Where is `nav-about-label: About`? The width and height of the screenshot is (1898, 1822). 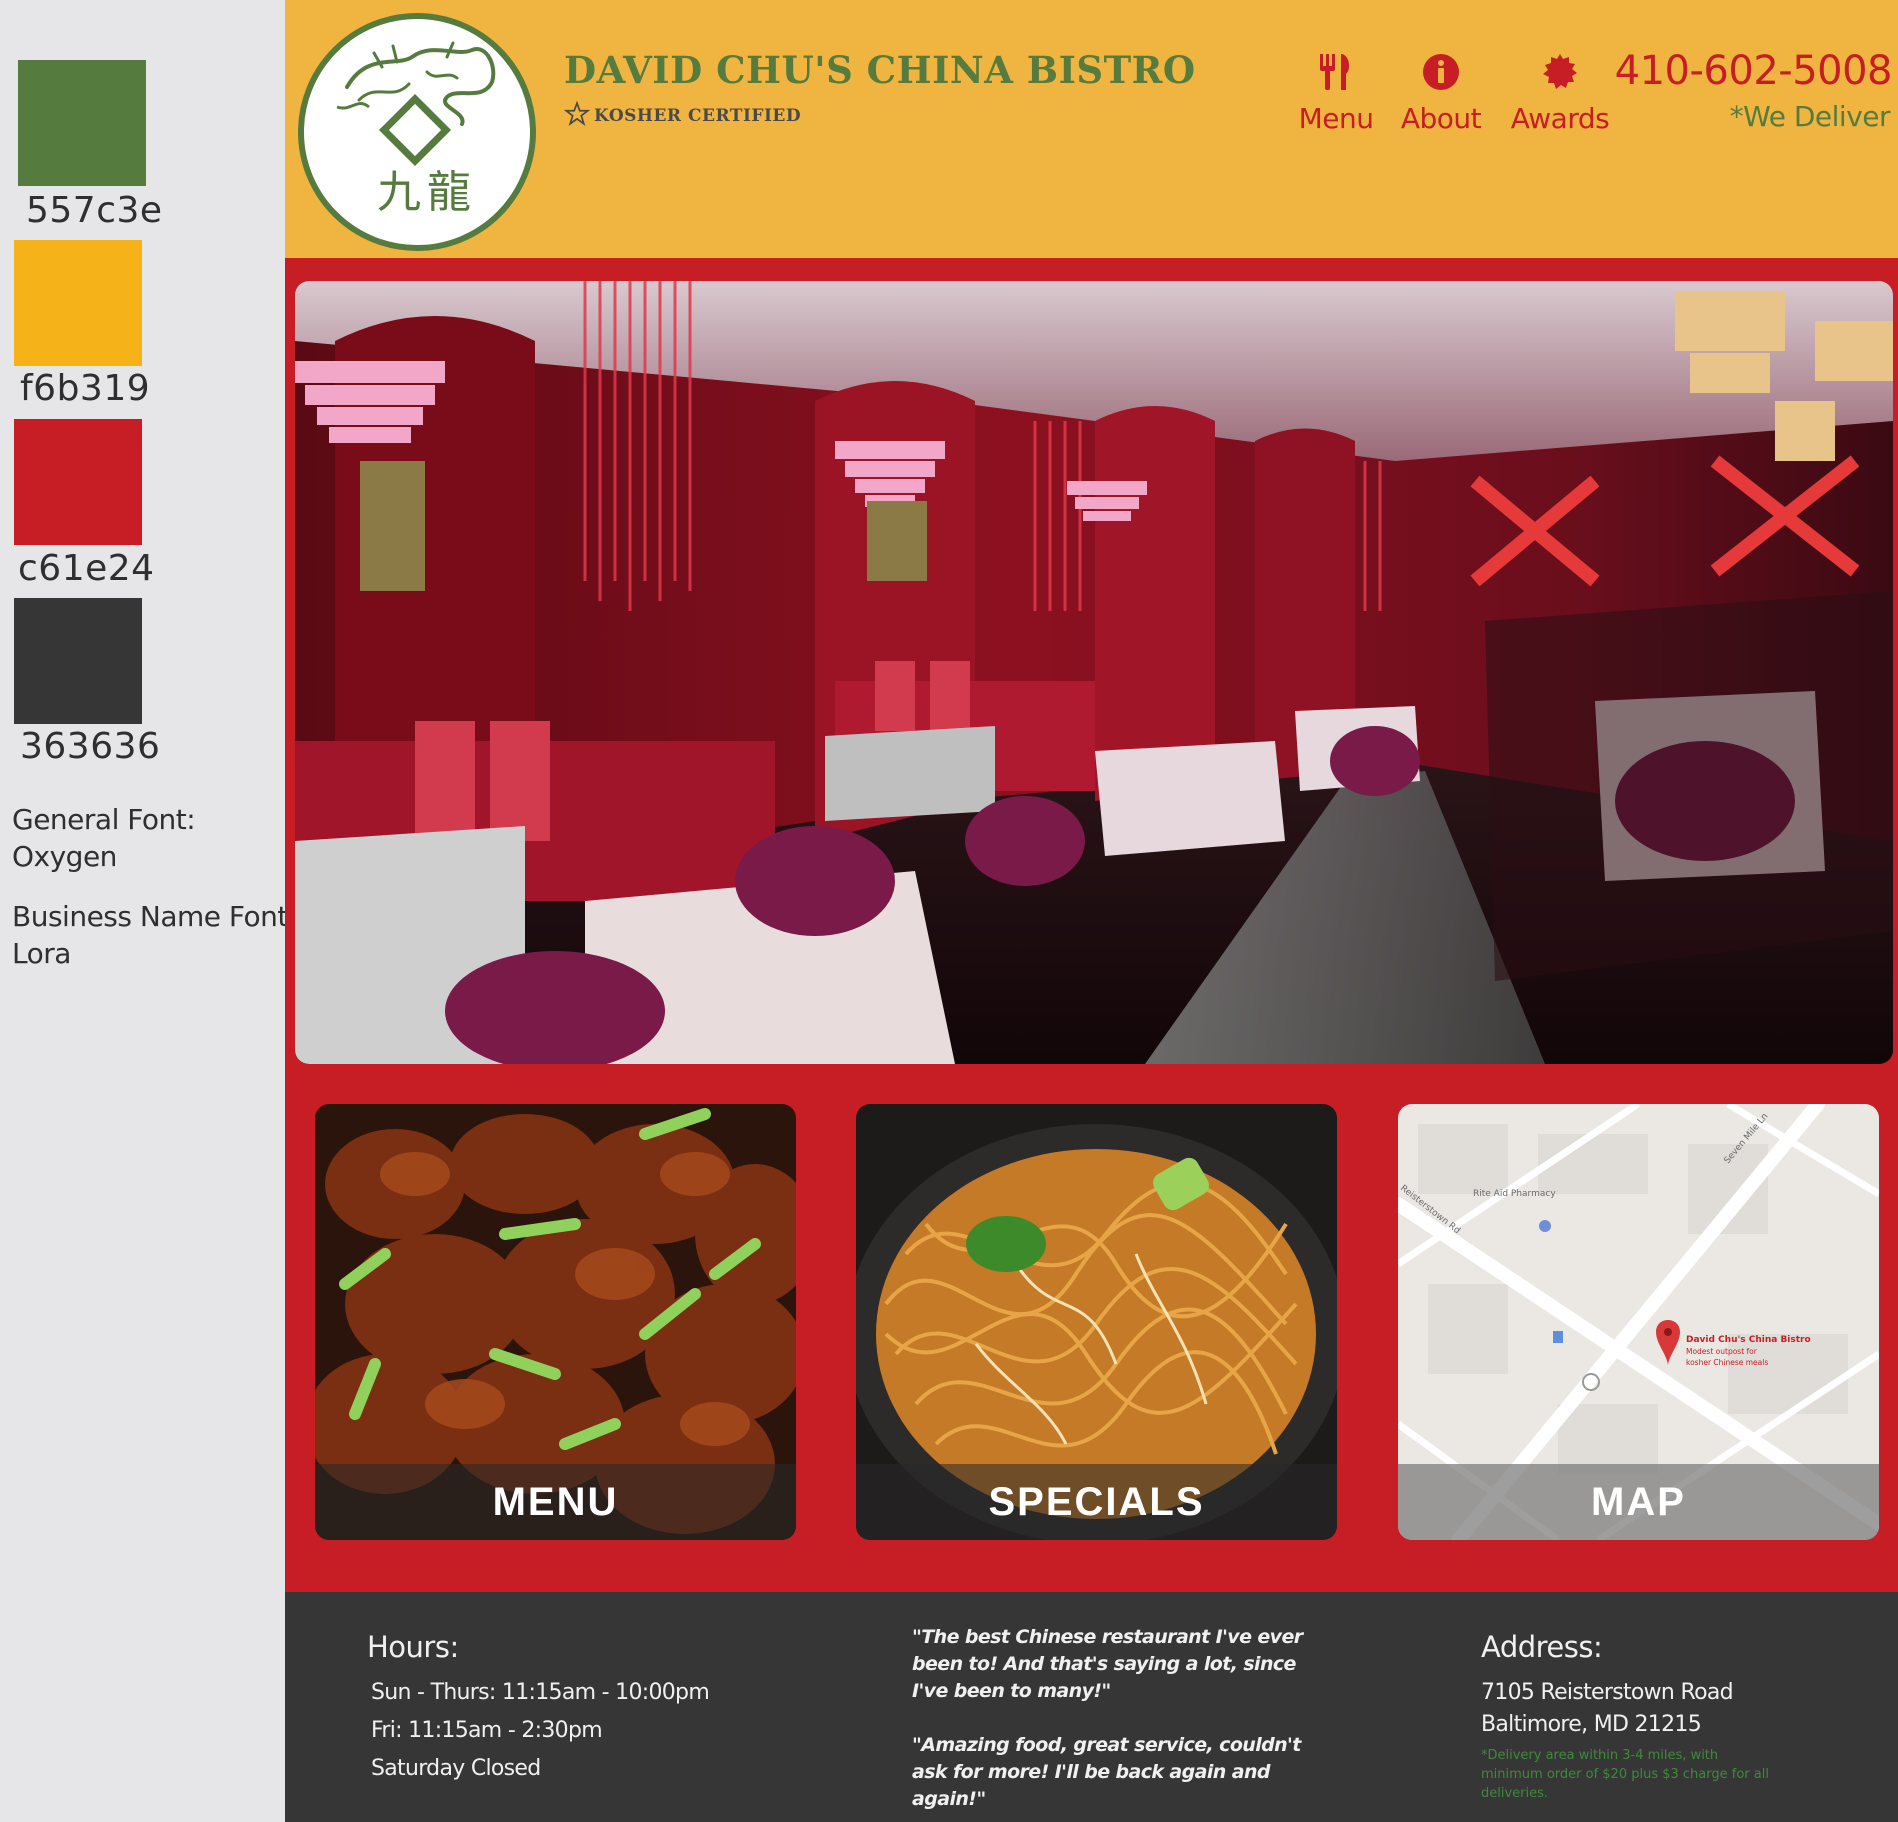 nav-about-label: About is located at coordinates (1441, 118).